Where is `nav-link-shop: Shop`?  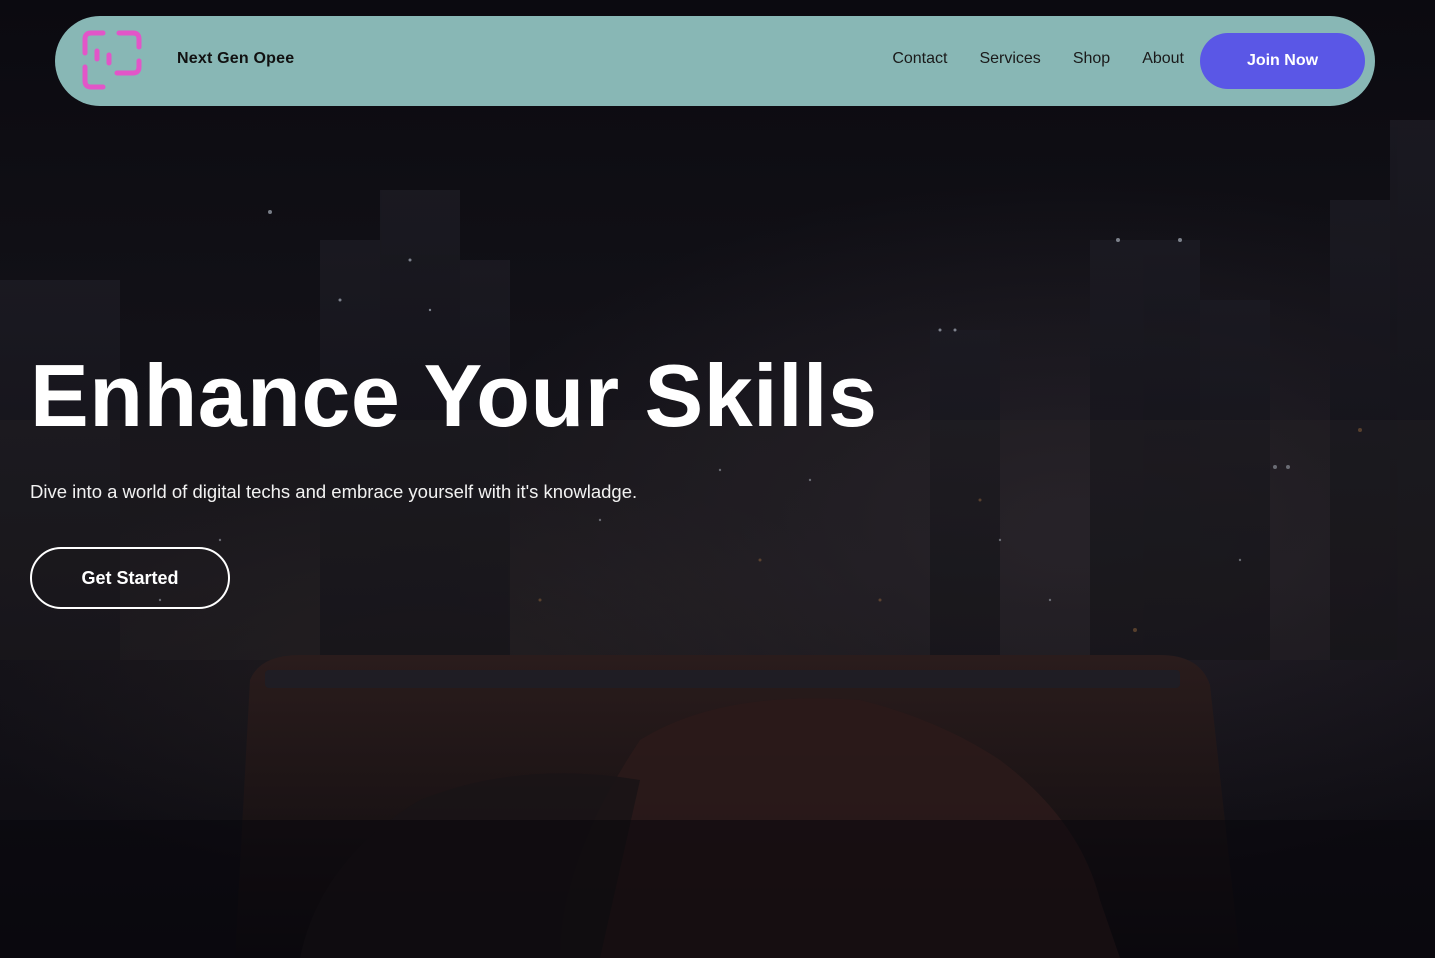 nav-link-shop: Shop is located at coordinates (1091, 59).